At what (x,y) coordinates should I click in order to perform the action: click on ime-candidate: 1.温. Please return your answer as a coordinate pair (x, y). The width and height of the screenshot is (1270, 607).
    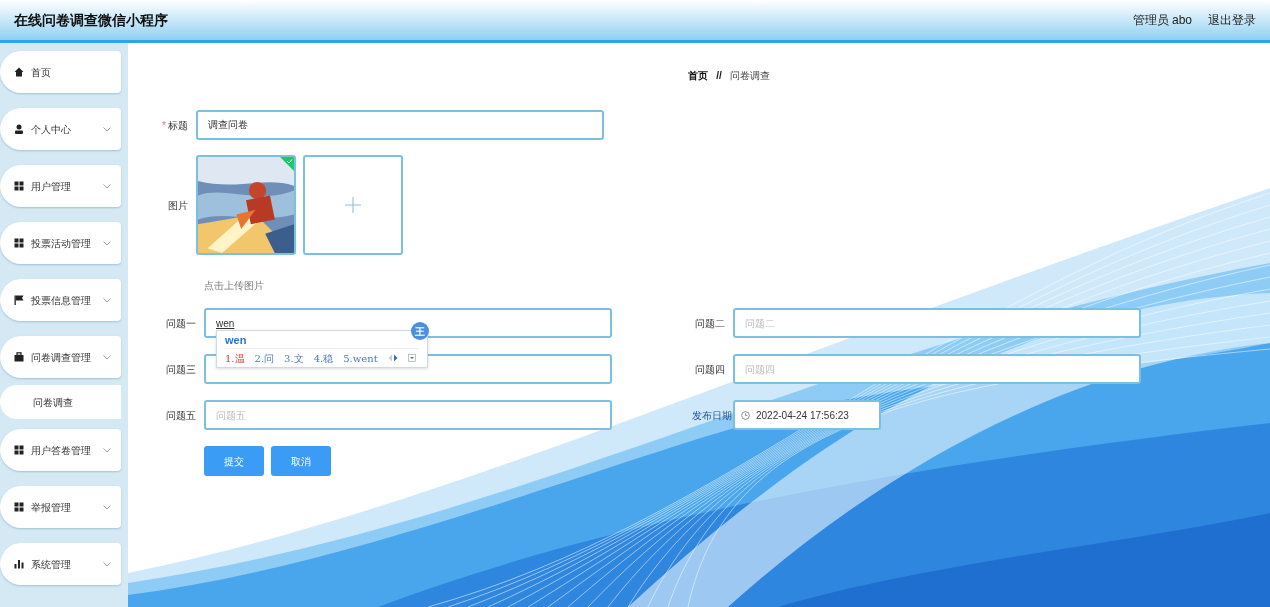
    Looking at the image, I should click on (235, 358).